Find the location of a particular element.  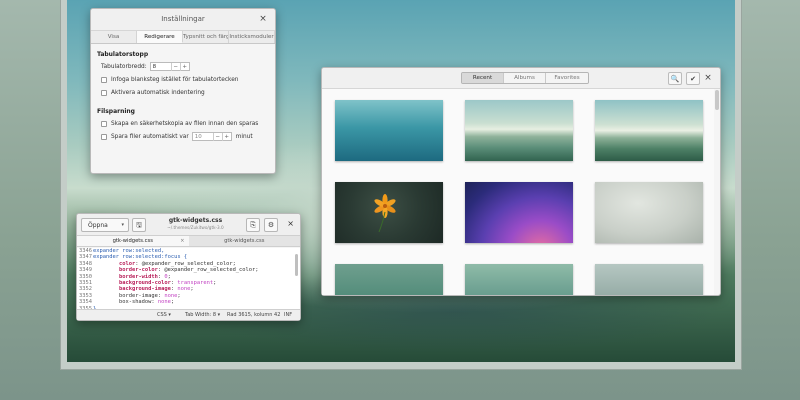

code-token: none is located at coordinates (164, 302).